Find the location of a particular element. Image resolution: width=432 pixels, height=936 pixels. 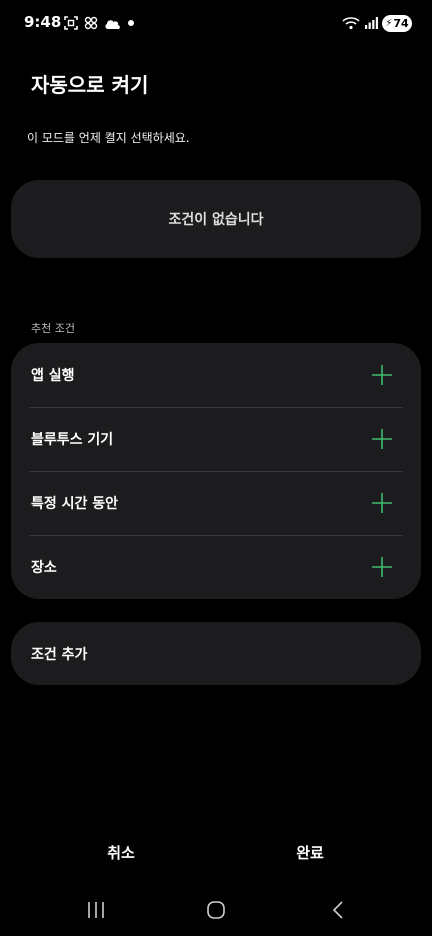

navigation-bar is located at coordinates (216, 910).